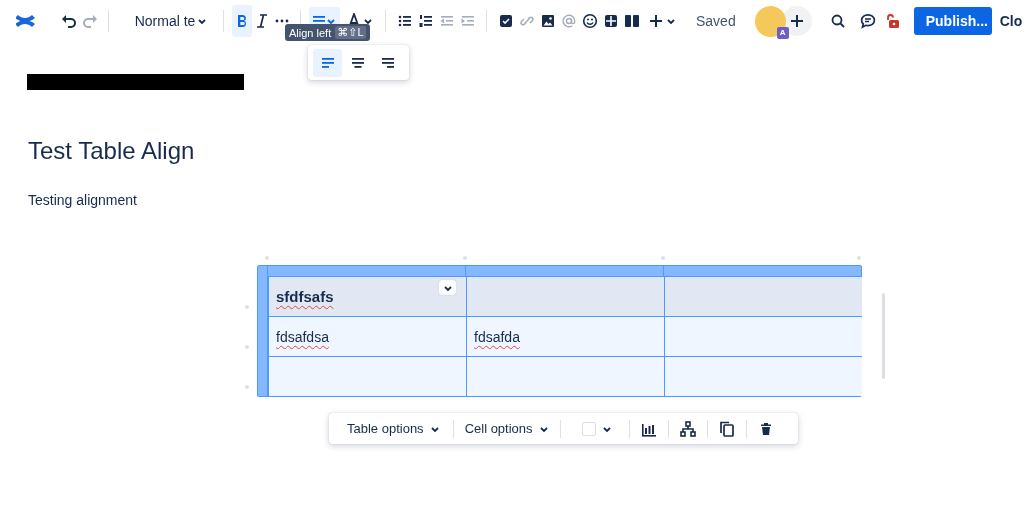  What do you see at coordinates (367, 296) in the screenshot?
I see `header-cell: sfdfsafs` at bounding box center [367, 296].